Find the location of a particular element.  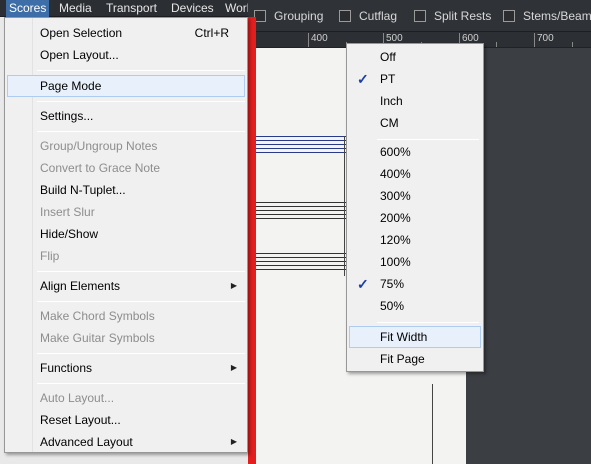

menu-item-label: 120% is located at coordinates (395, 240).